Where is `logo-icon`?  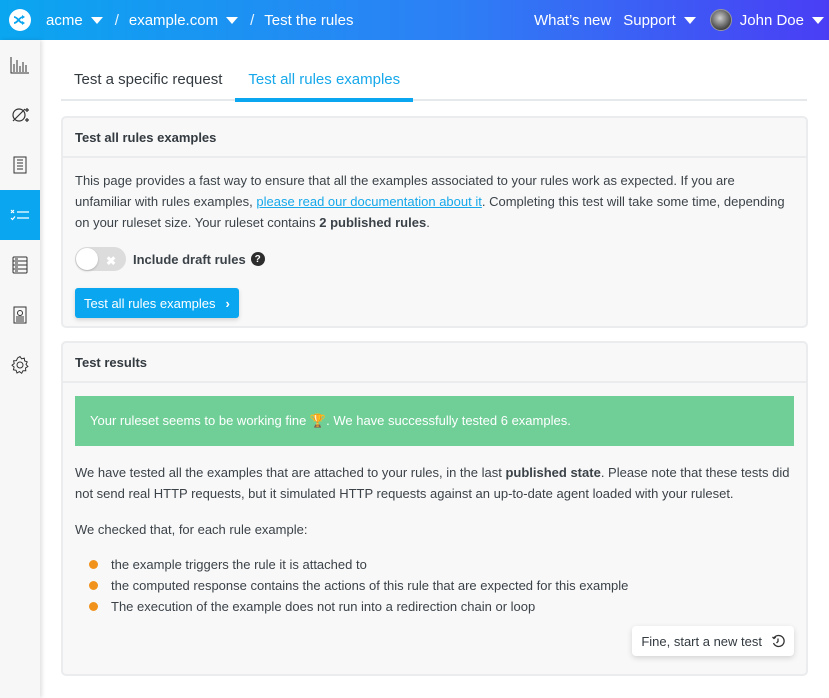
logo-icon is located at coordinates (20, 20).